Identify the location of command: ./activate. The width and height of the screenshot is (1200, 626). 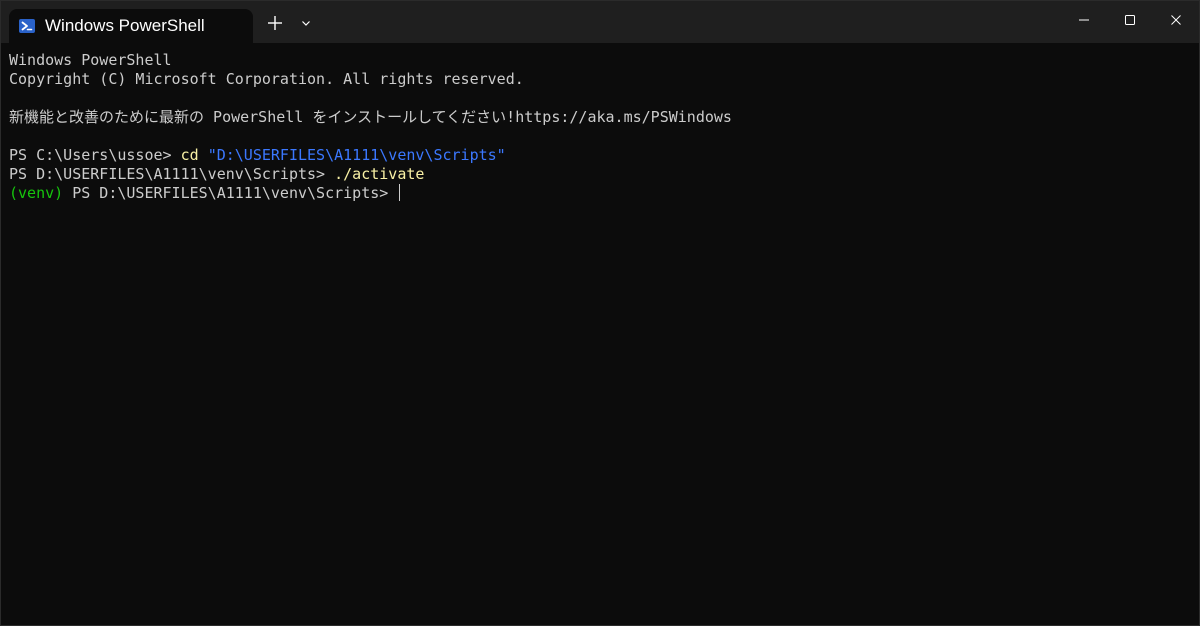
(379, 174).